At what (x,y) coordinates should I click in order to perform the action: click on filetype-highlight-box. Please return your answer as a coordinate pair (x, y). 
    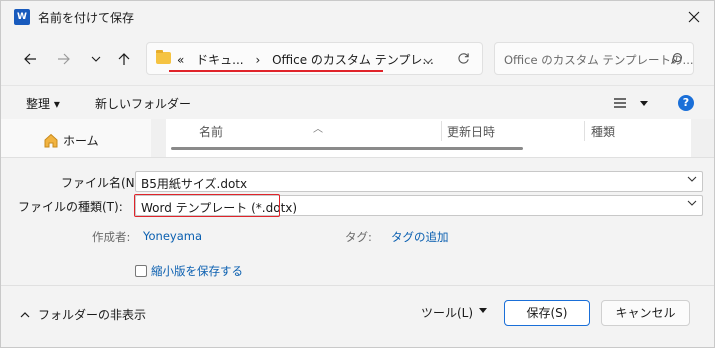
    Looking at the image, I should click on (207, 205).